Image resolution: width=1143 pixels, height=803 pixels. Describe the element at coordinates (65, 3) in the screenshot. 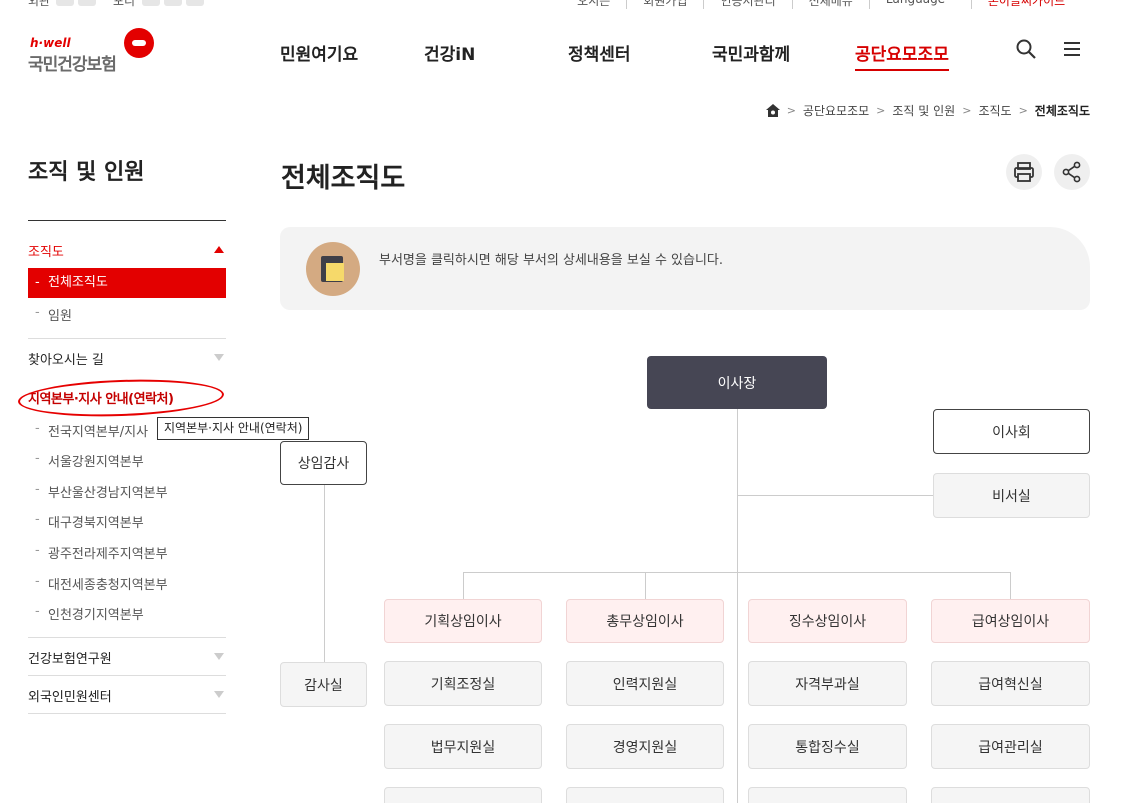

I see `font-increase-button` at that location.